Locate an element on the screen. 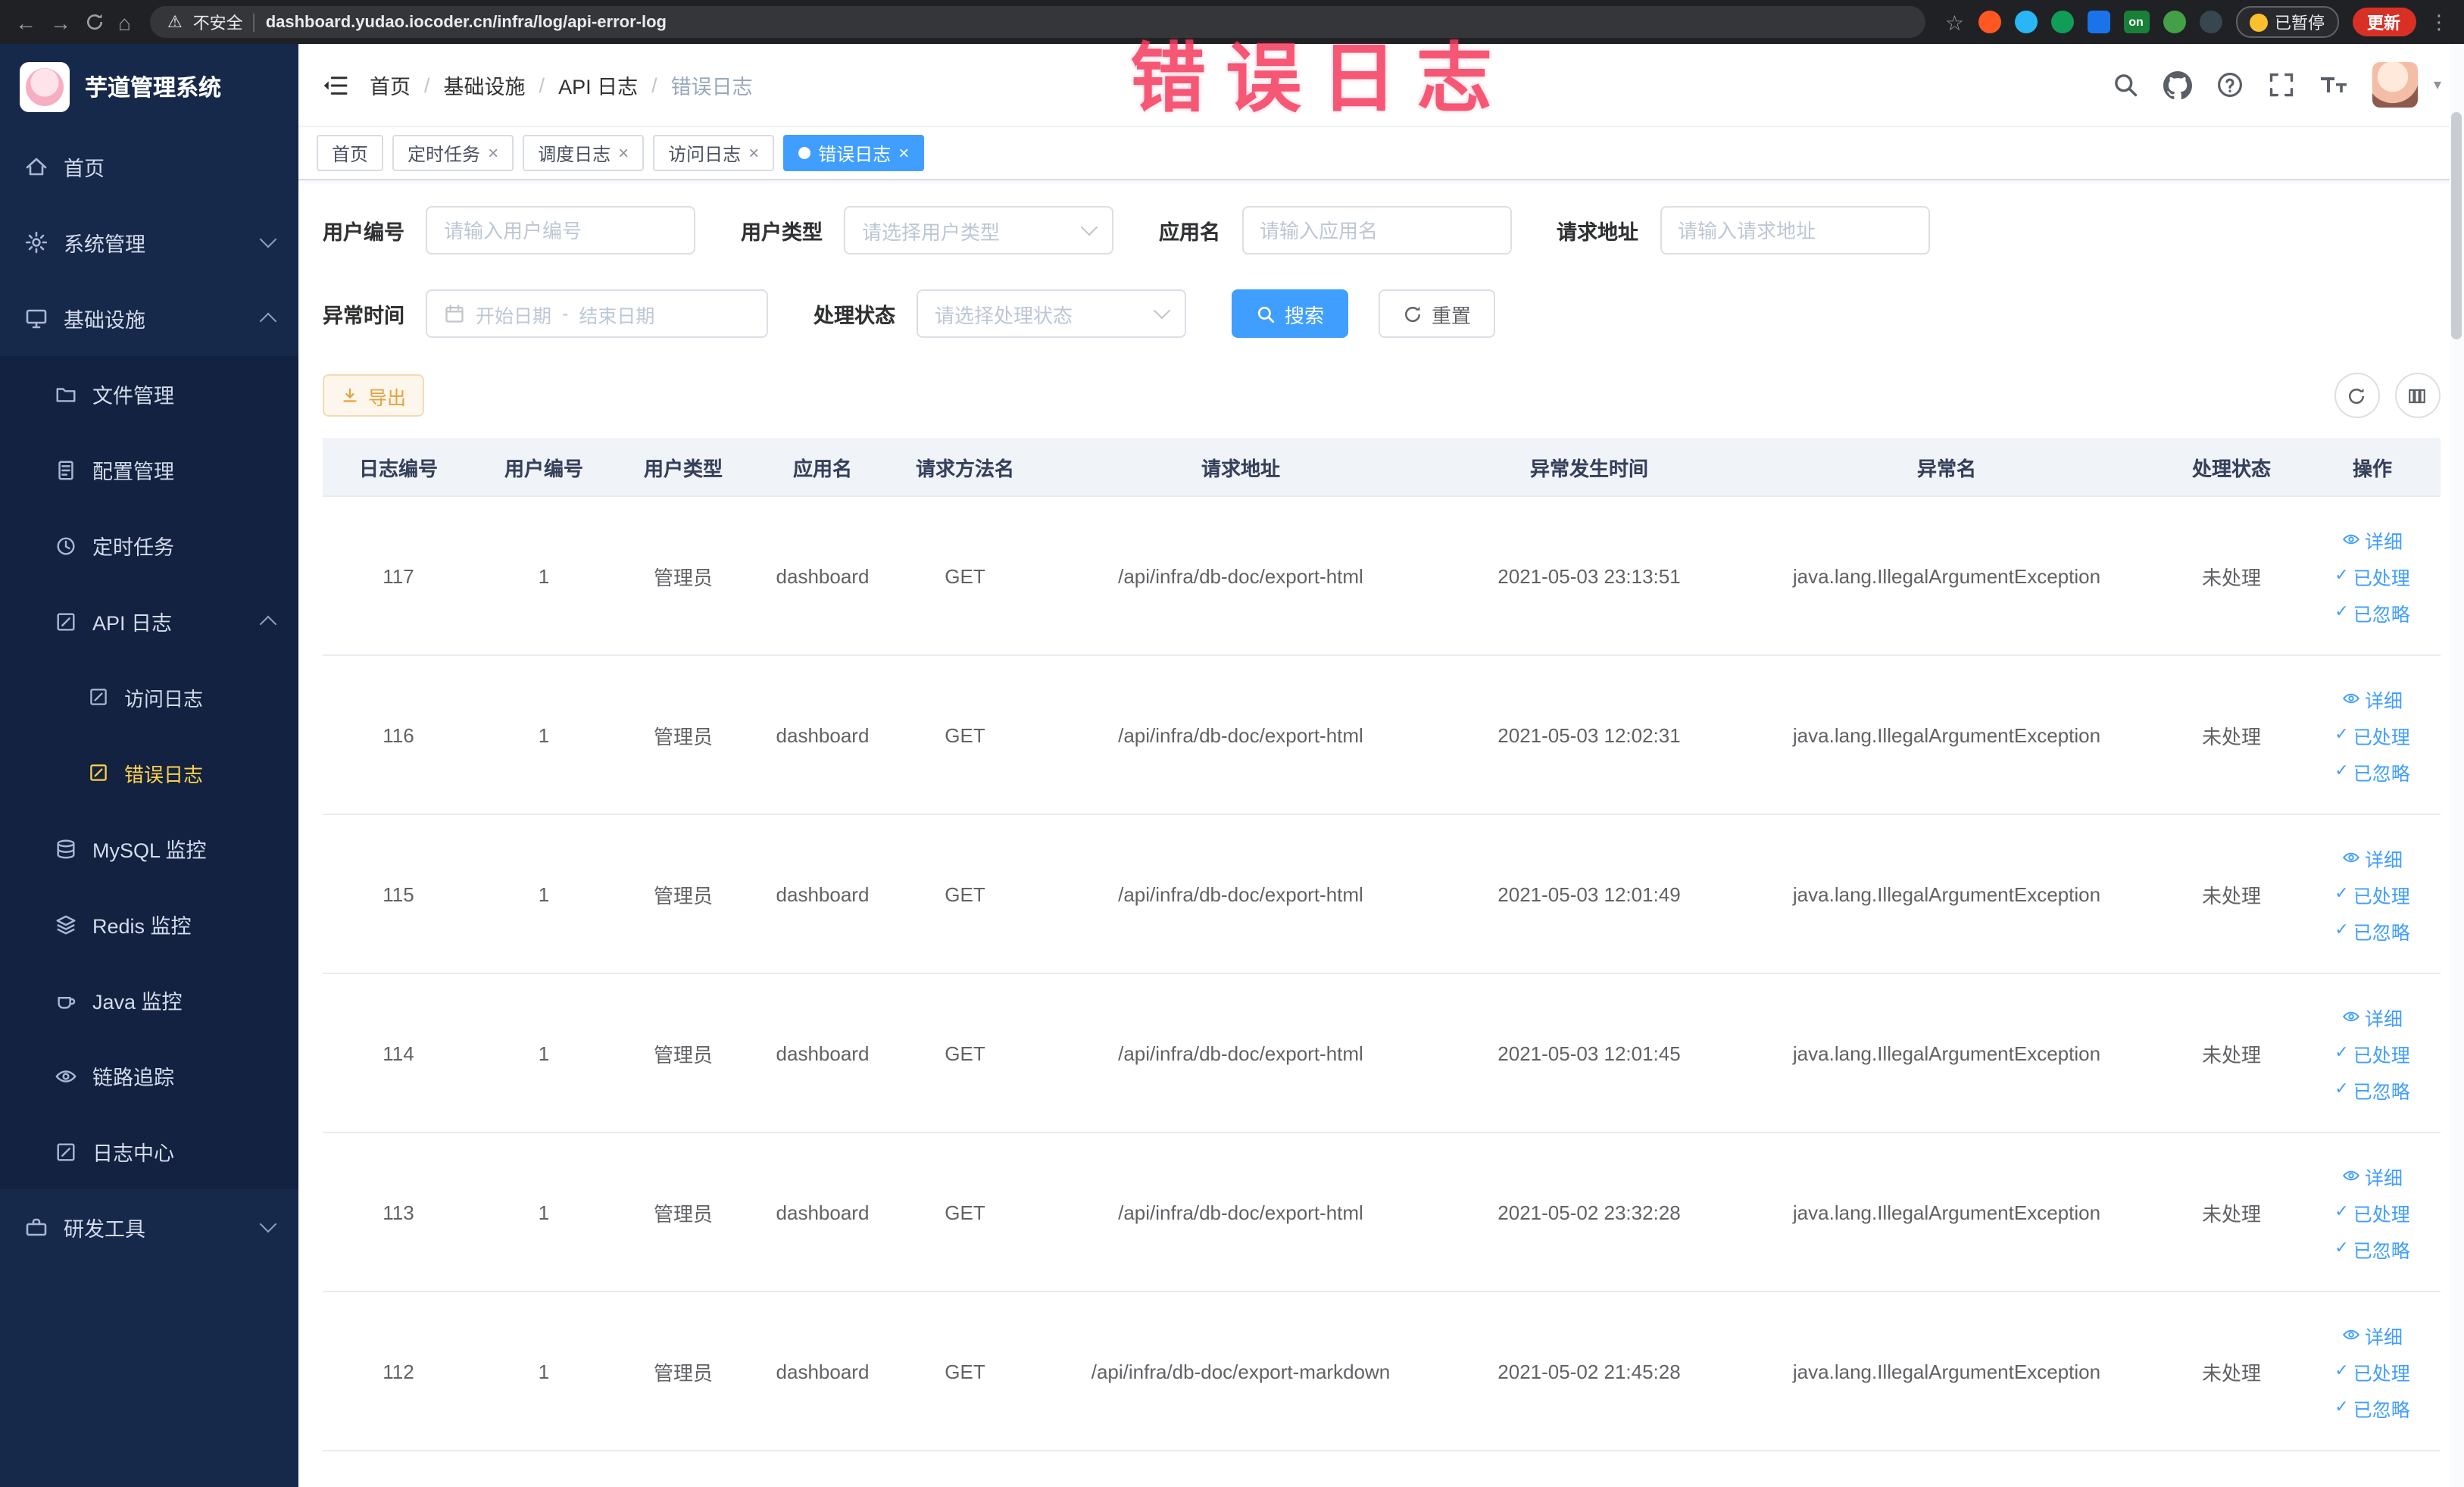  sidebar-item-java-monitor: Java 监控 is located at coordinates (149, 1000).